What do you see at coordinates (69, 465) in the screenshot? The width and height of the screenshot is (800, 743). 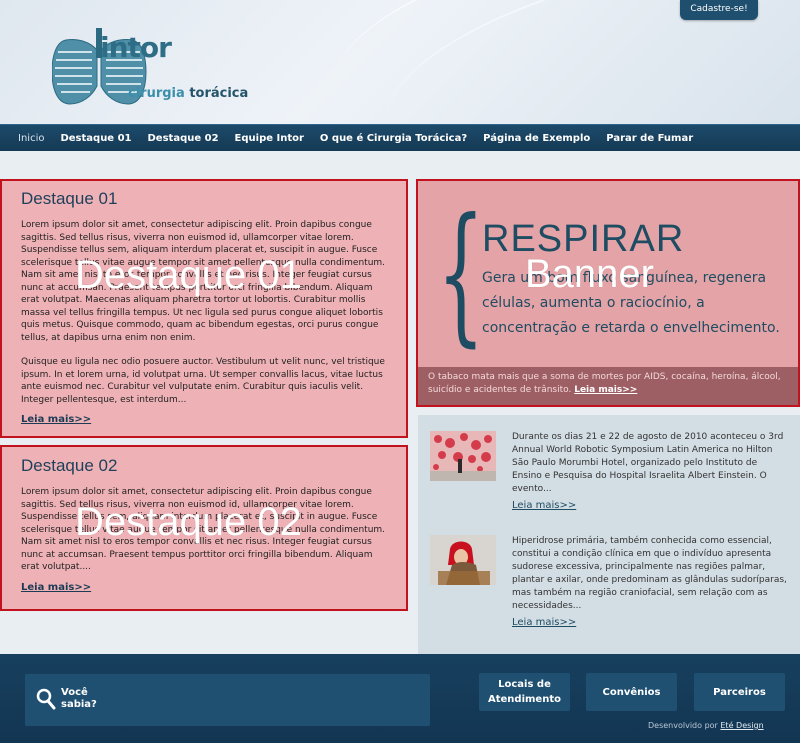 I see `featured-02-title: Destaque 02` at bounding box center [69, 465].